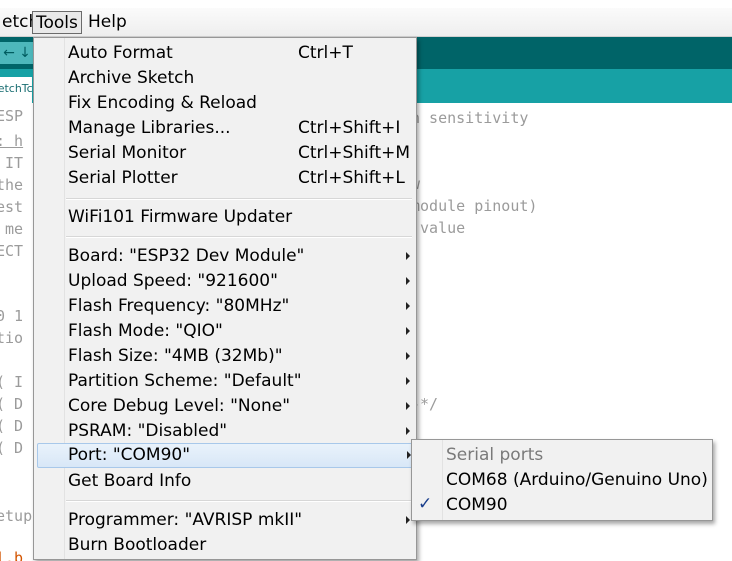  What do you see at coordinates (12, 116) in the screenshot?
I see `code-line: ESP` at bounding box center [12, 116].